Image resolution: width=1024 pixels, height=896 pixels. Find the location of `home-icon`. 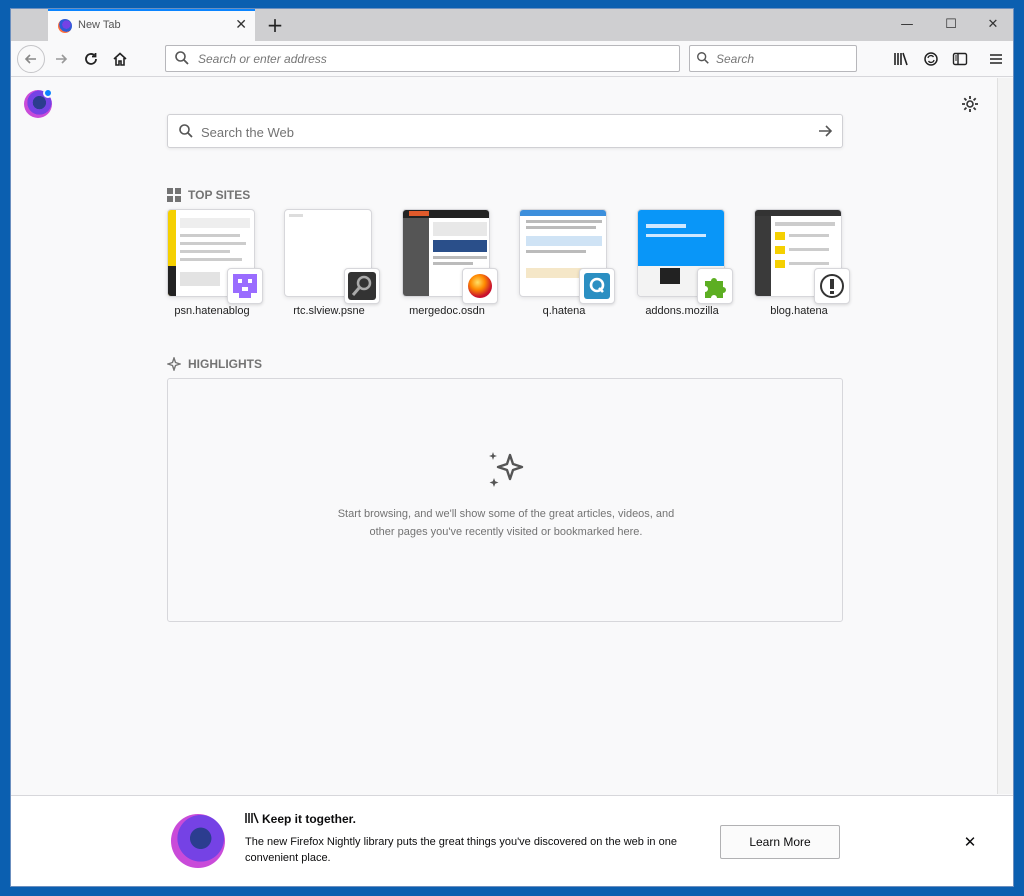

home-icon is located at coordinates (120, 59).